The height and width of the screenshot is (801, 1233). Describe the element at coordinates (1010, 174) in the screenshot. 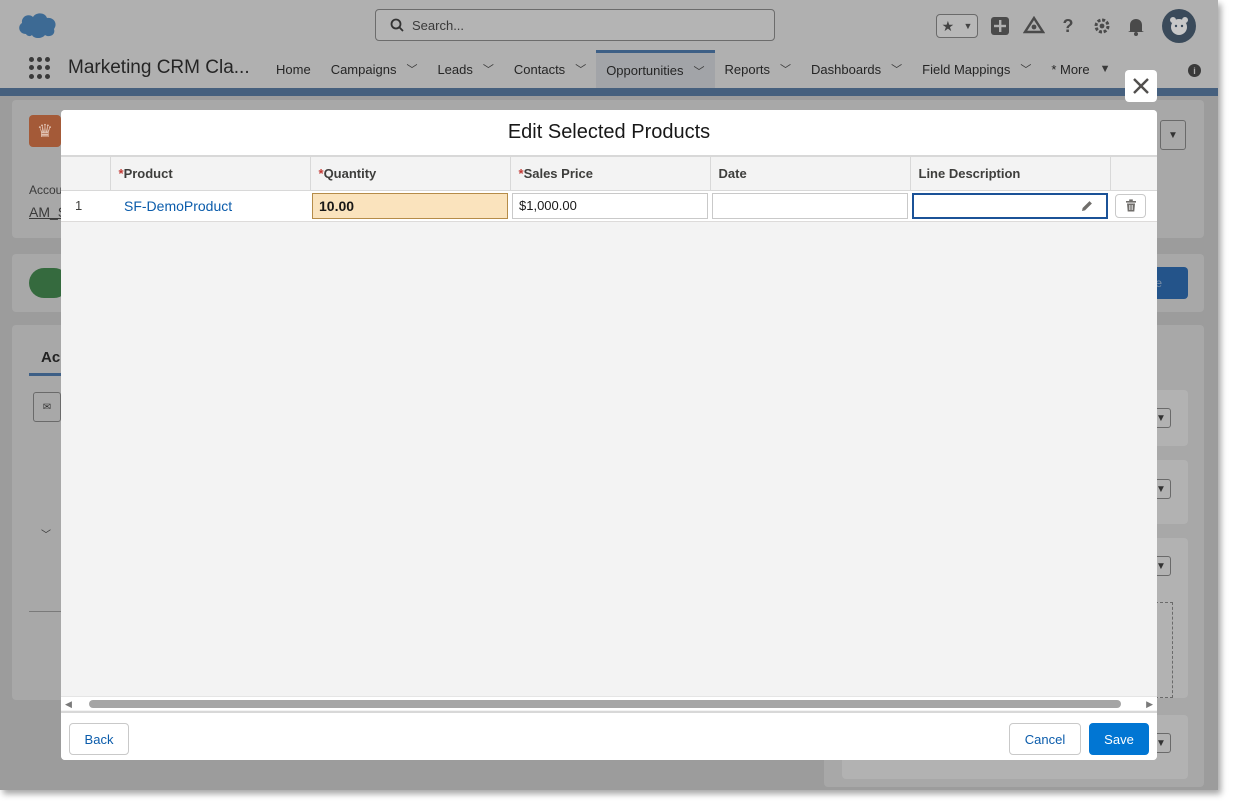

I see `column-header-line-description: Line Description` at that location.